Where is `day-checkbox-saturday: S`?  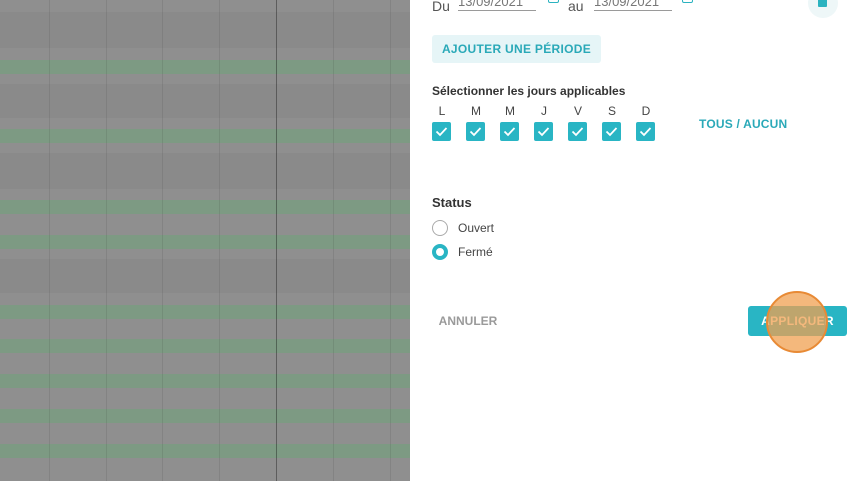 day-checkbox-saturday: S is located at coordinates (612, 122).